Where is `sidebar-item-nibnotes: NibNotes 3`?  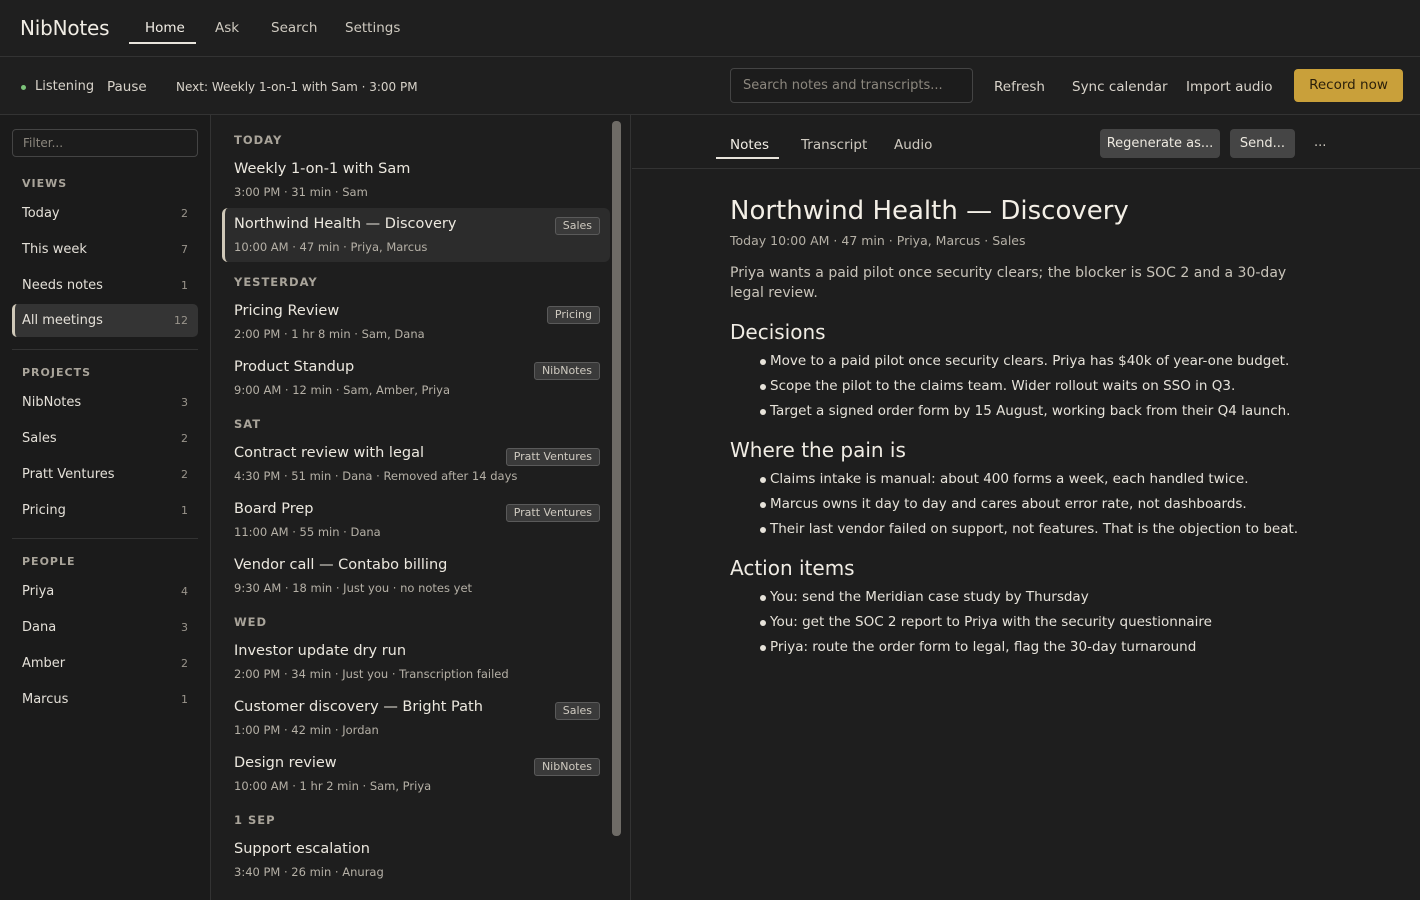 sidebar-item-nibnotes: NibNotes 3 is located at coordinates (105, 403).